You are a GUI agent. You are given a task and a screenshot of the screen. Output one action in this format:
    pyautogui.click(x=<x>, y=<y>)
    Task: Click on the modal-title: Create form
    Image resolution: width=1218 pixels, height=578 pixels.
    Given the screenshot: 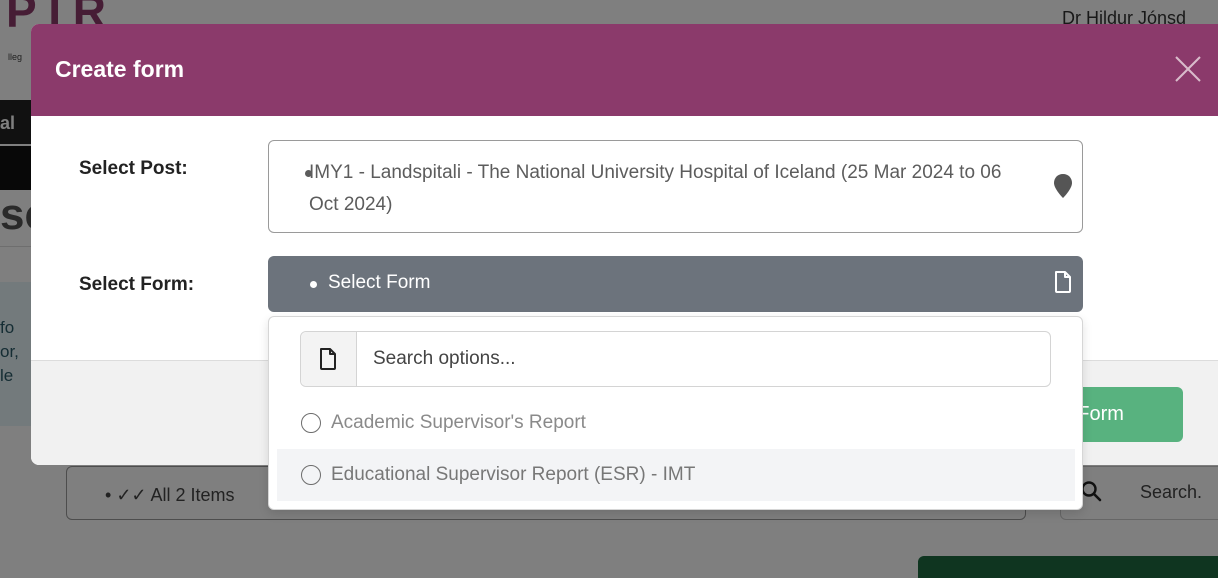 What is the action you would take?
    pyautogui.click(x=120, y=69)
    